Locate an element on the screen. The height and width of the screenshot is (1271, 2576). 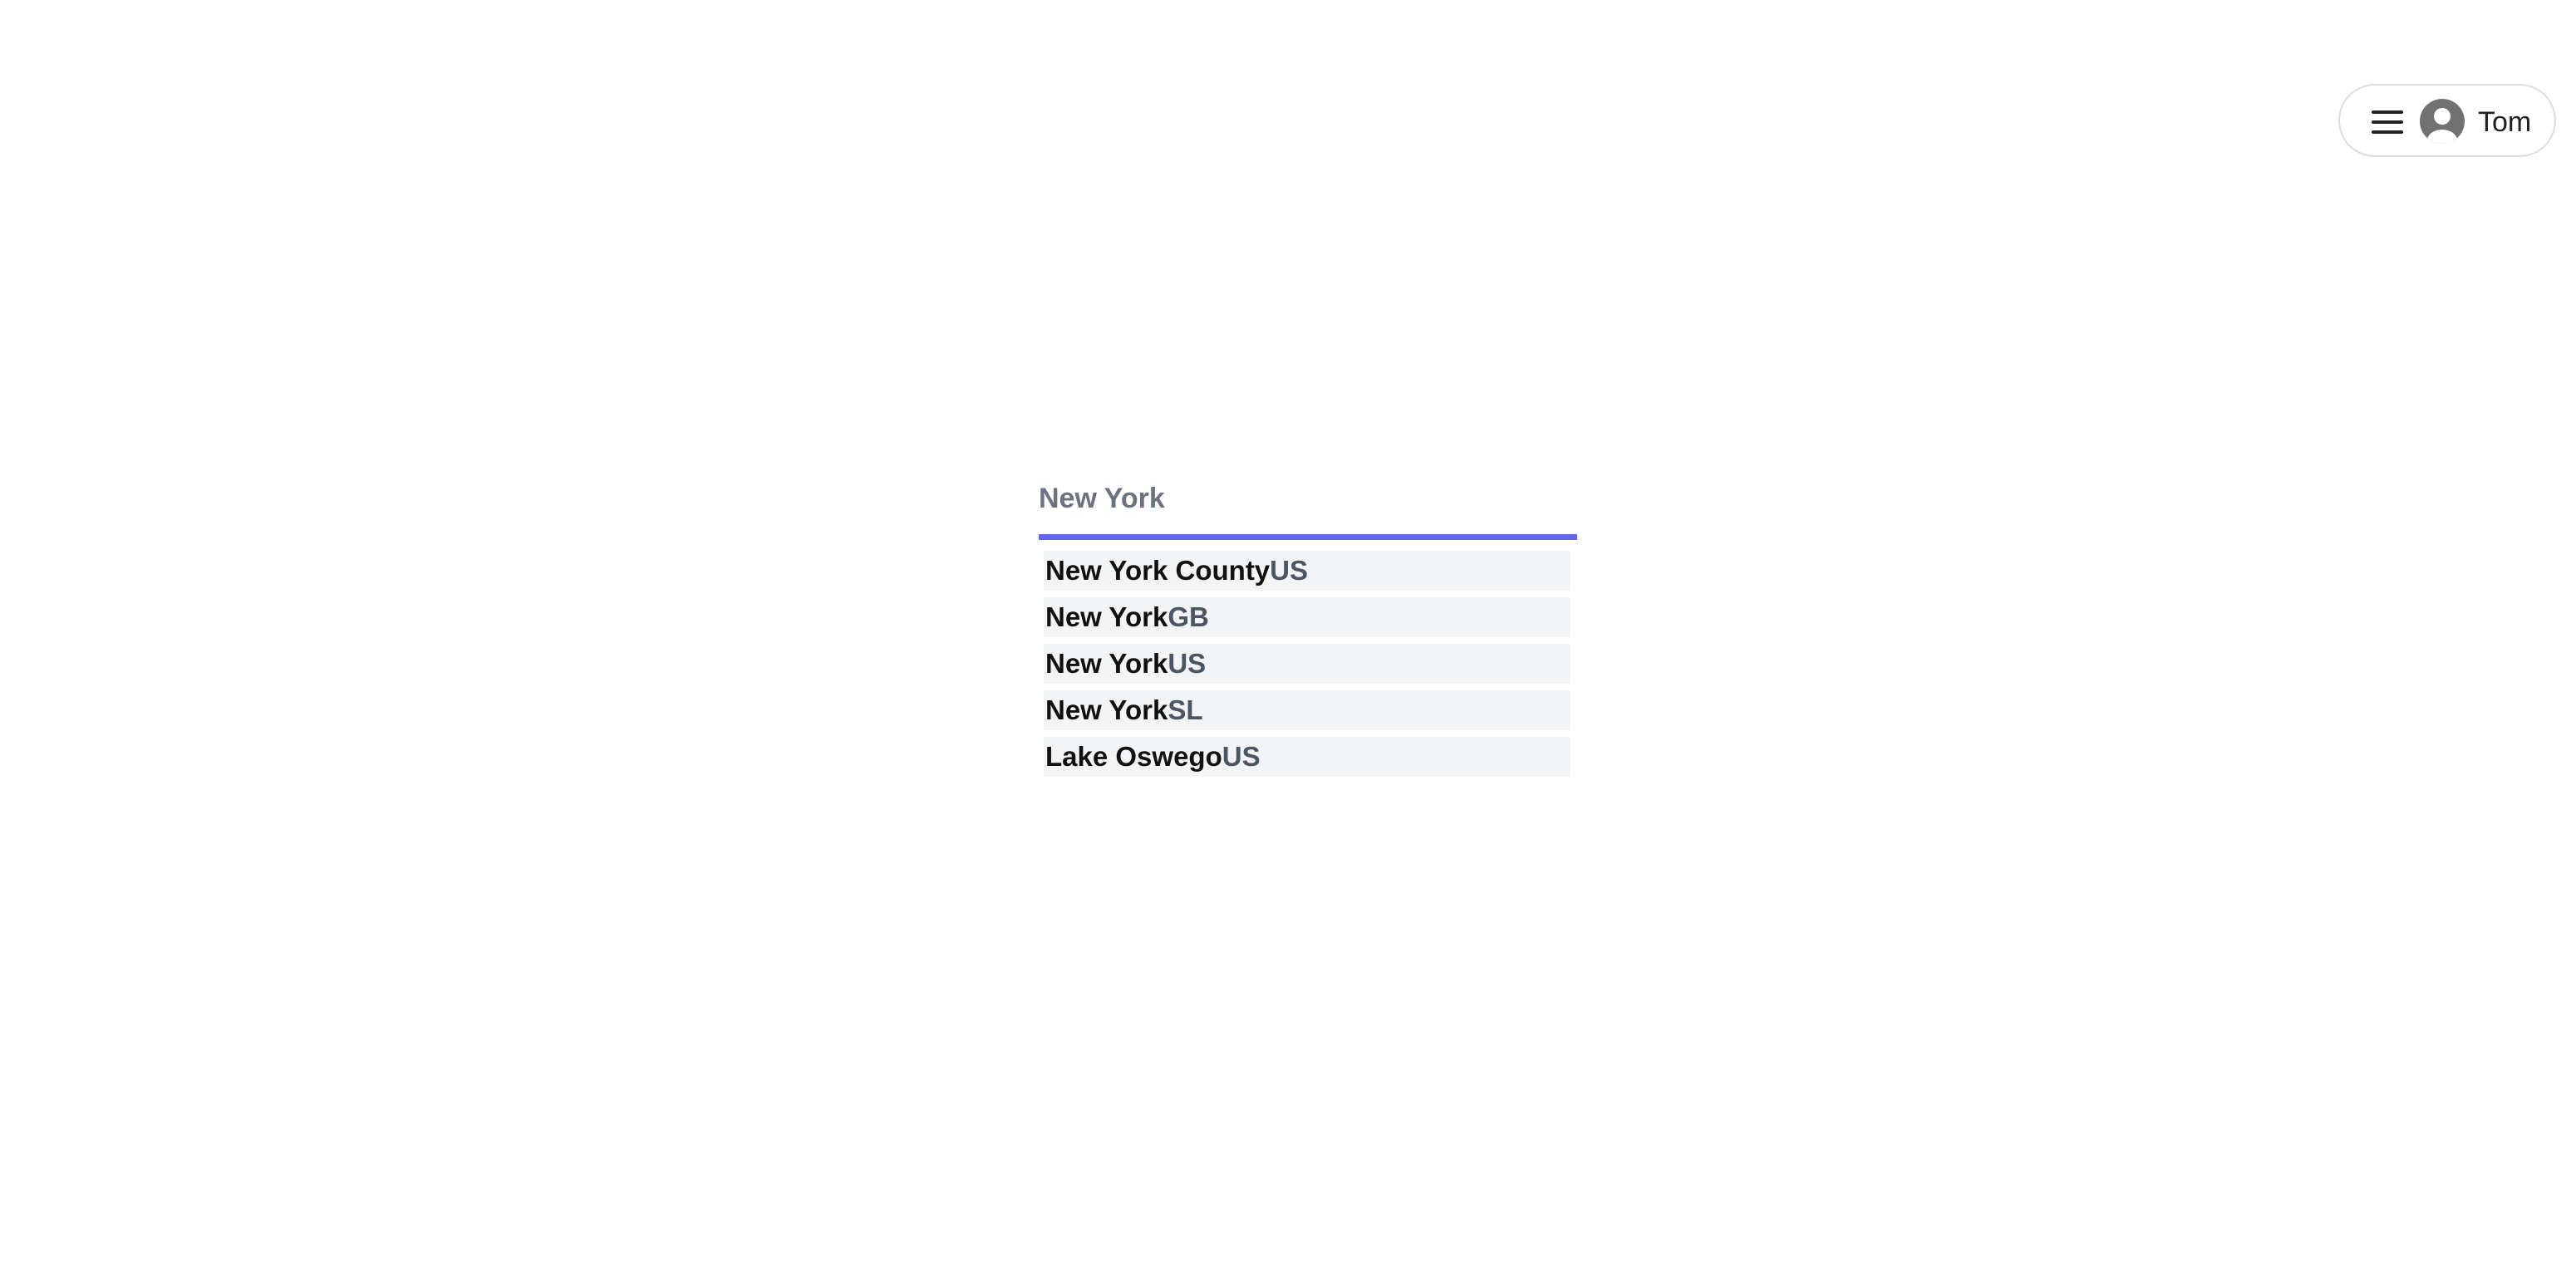
suggestion-item: New York GB is located at coordinates (1307, 617).